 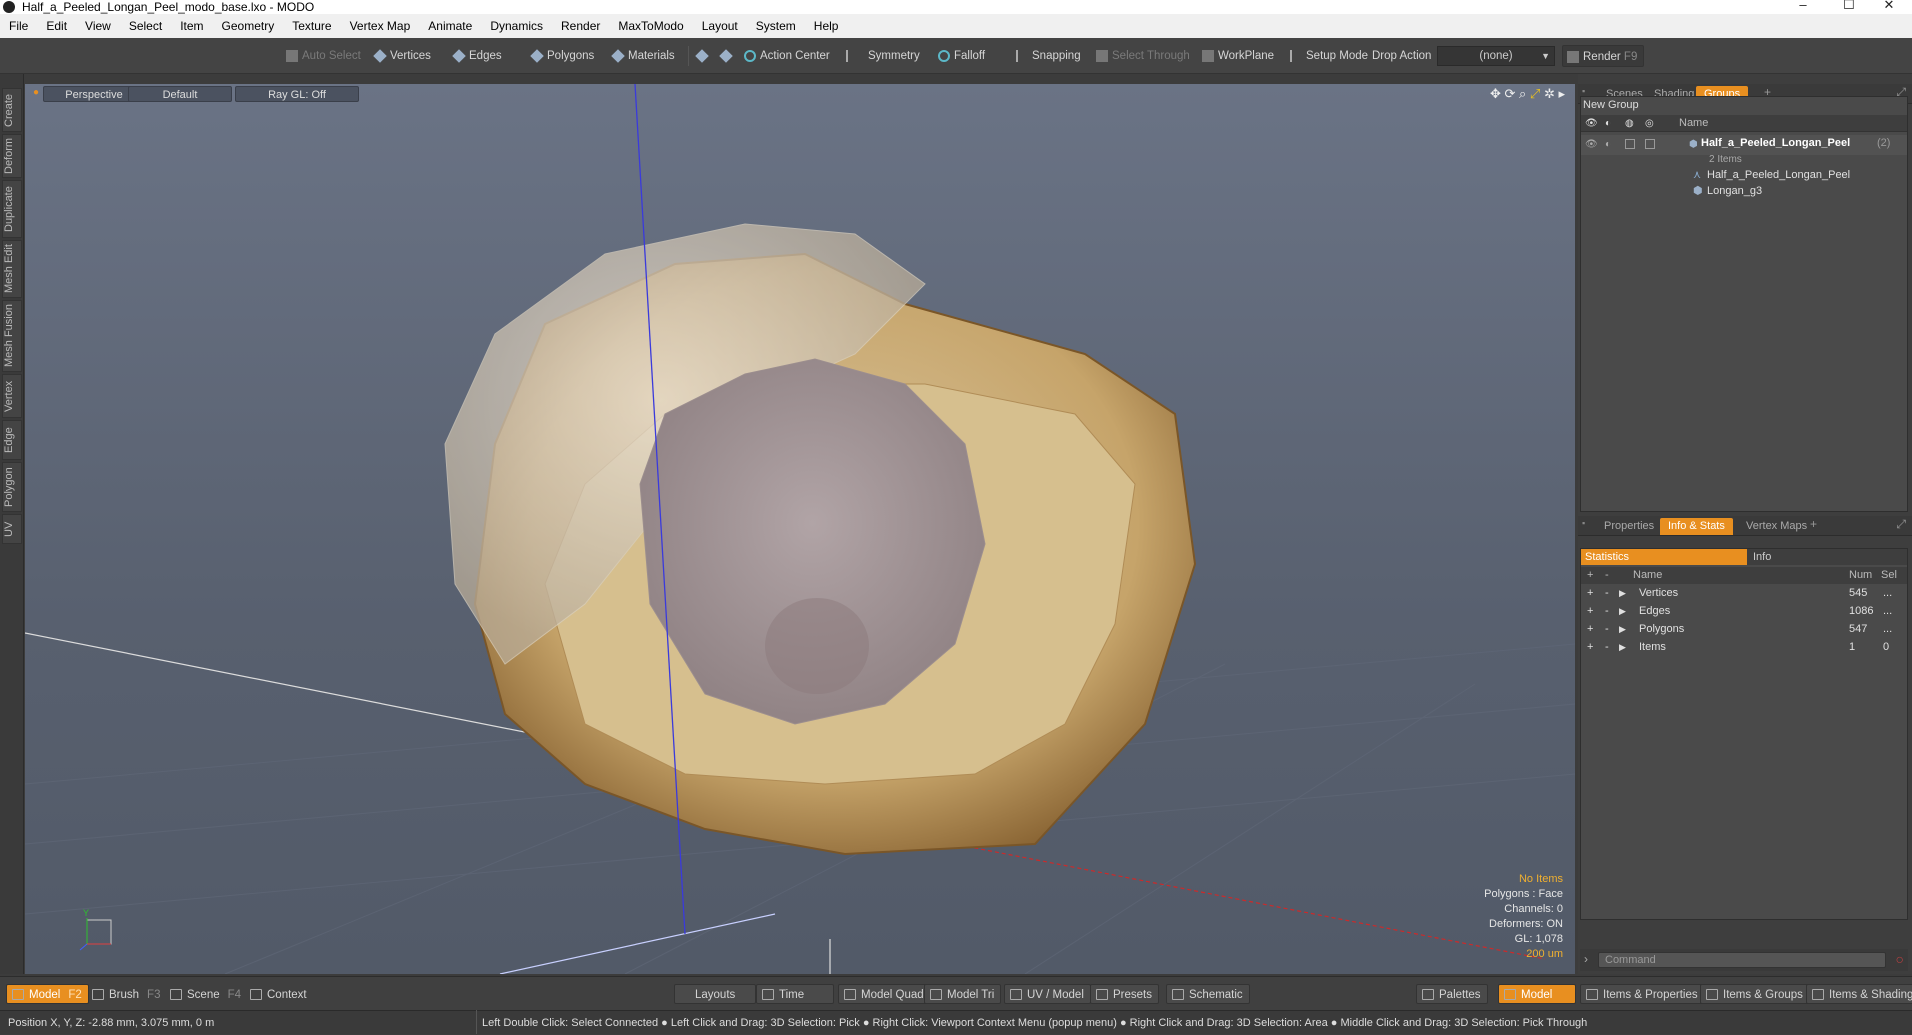 I want to click on record-icon: ○, so click(x=1900, y=959).